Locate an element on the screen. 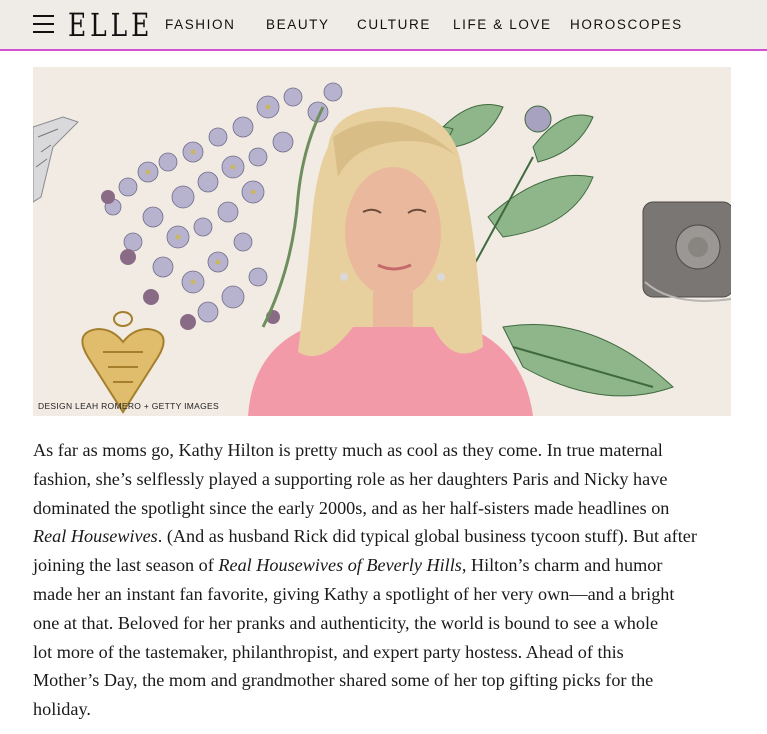  article-line: holiday. is located at coordinates (62, 709).